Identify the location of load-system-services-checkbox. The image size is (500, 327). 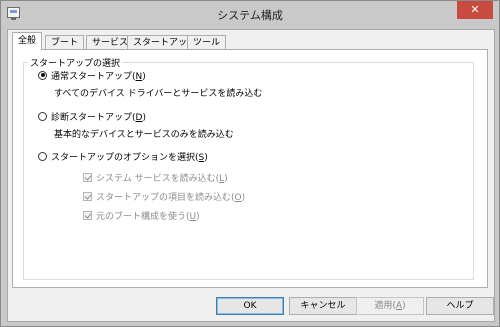
(87, 177).